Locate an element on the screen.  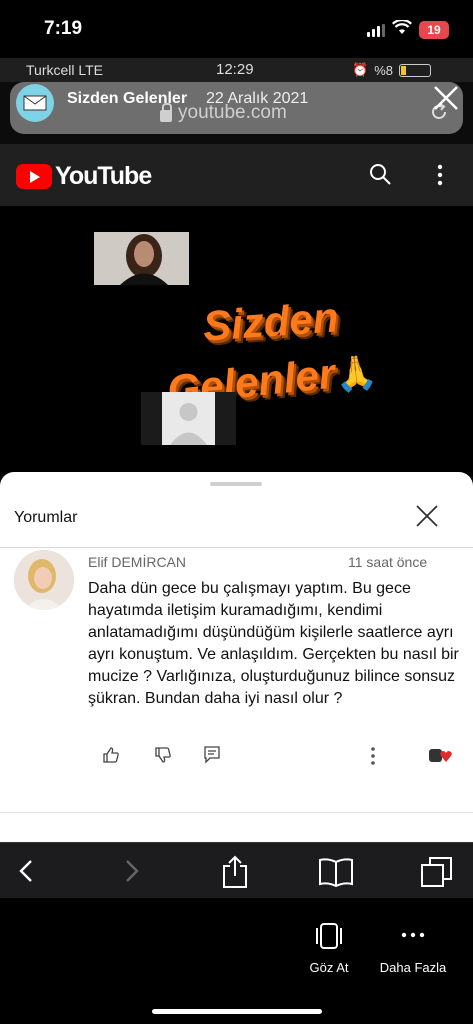
comment-author: Elif DEMİRCAN is located at coordinates (137, 562).